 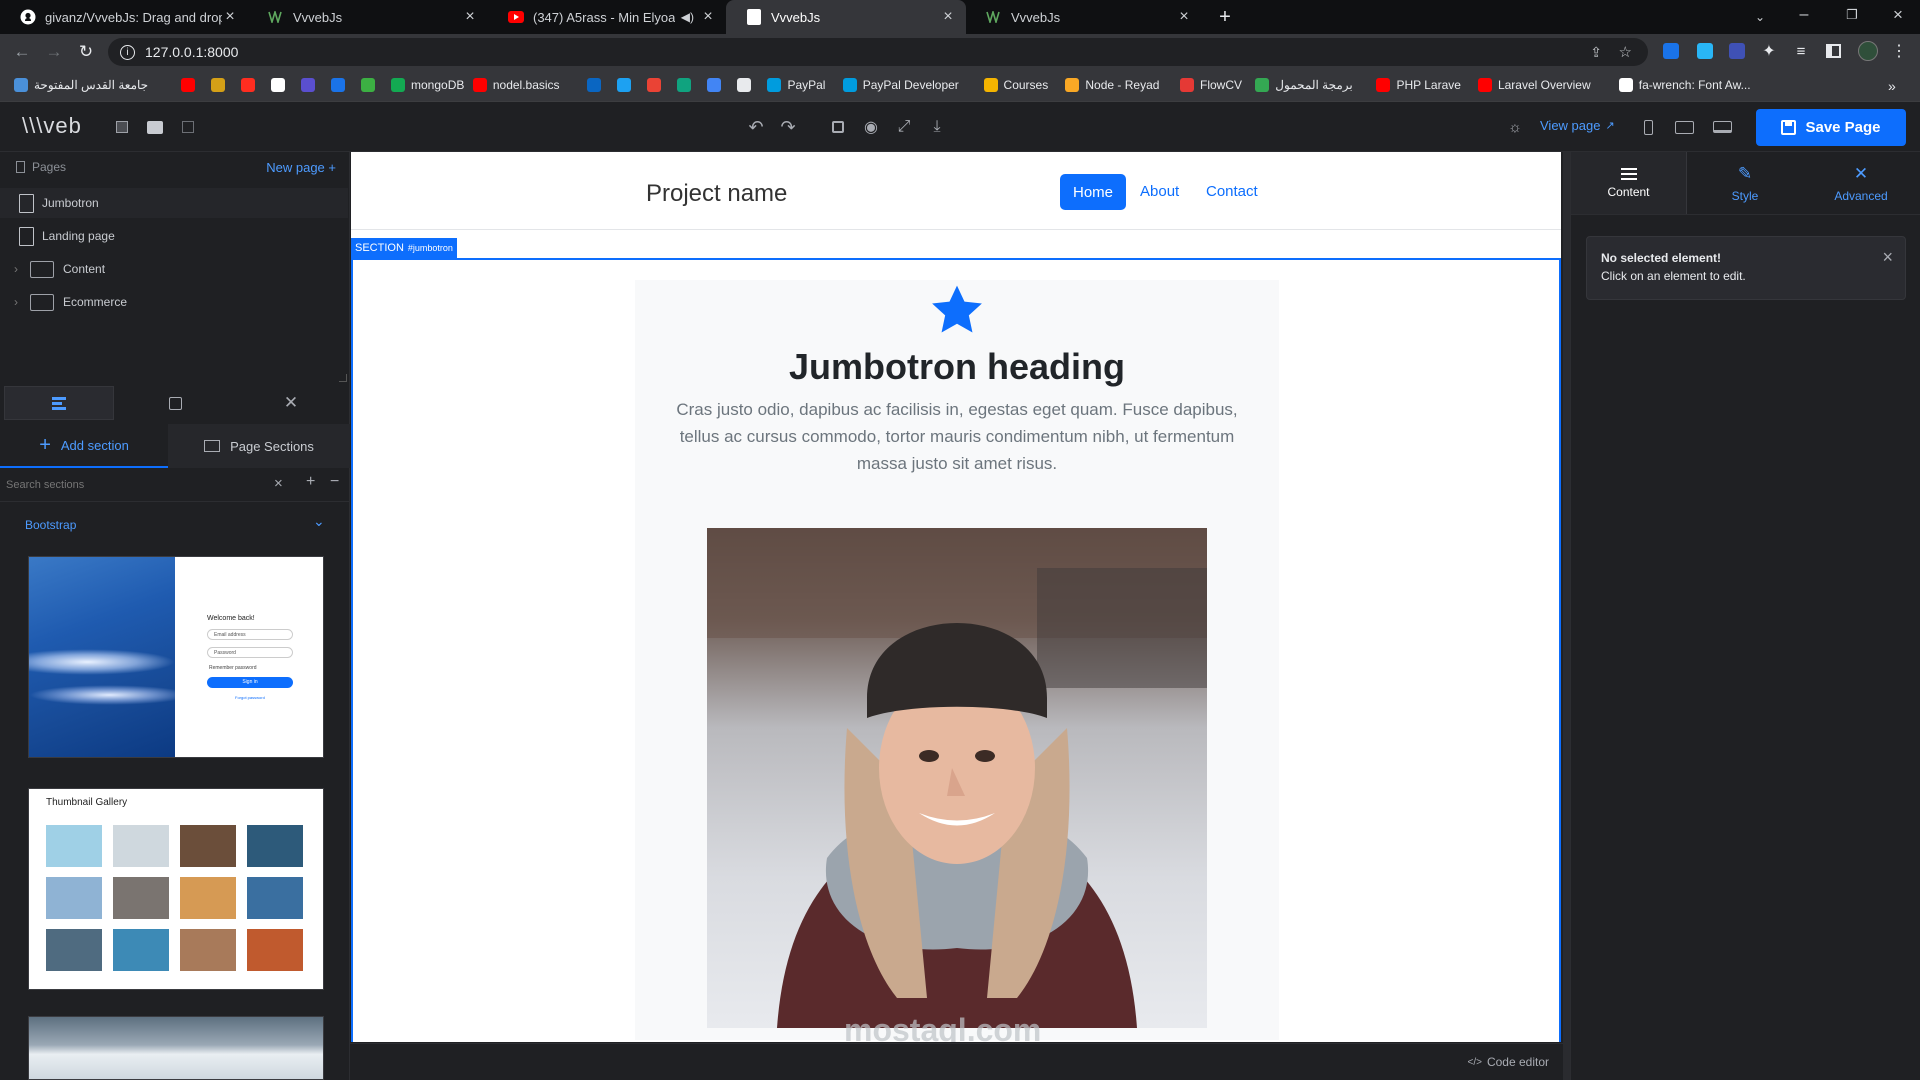 What do you see at coordinates (291, 403) in the screenshot?
I see `tools-tab: ✕` at bounding box center [291, 403].